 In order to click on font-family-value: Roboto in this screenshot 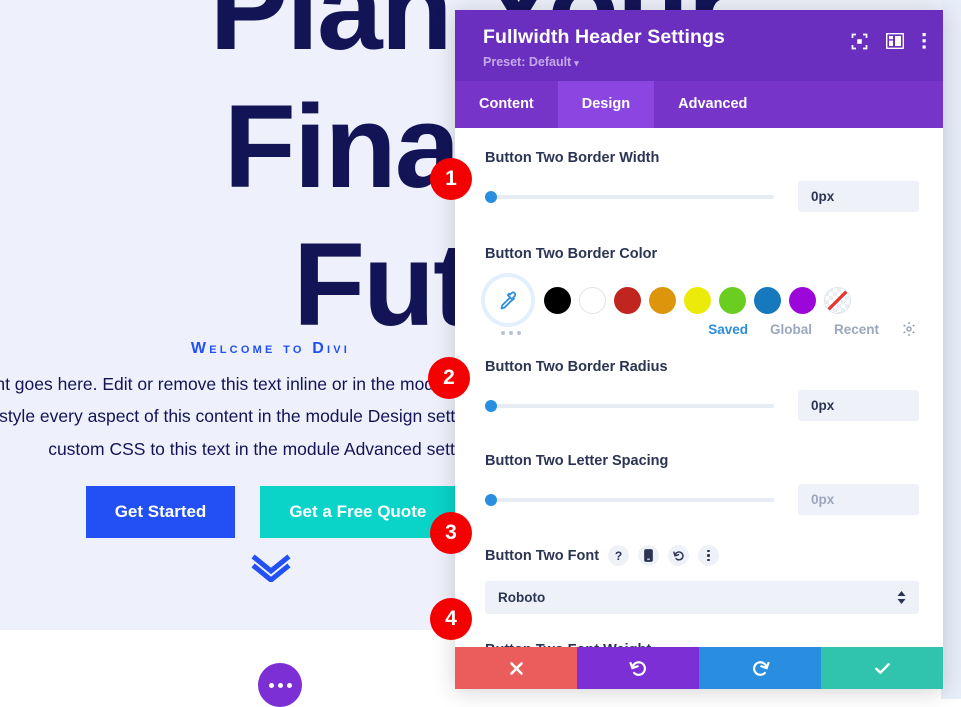, I will do `click(521, 597)`.